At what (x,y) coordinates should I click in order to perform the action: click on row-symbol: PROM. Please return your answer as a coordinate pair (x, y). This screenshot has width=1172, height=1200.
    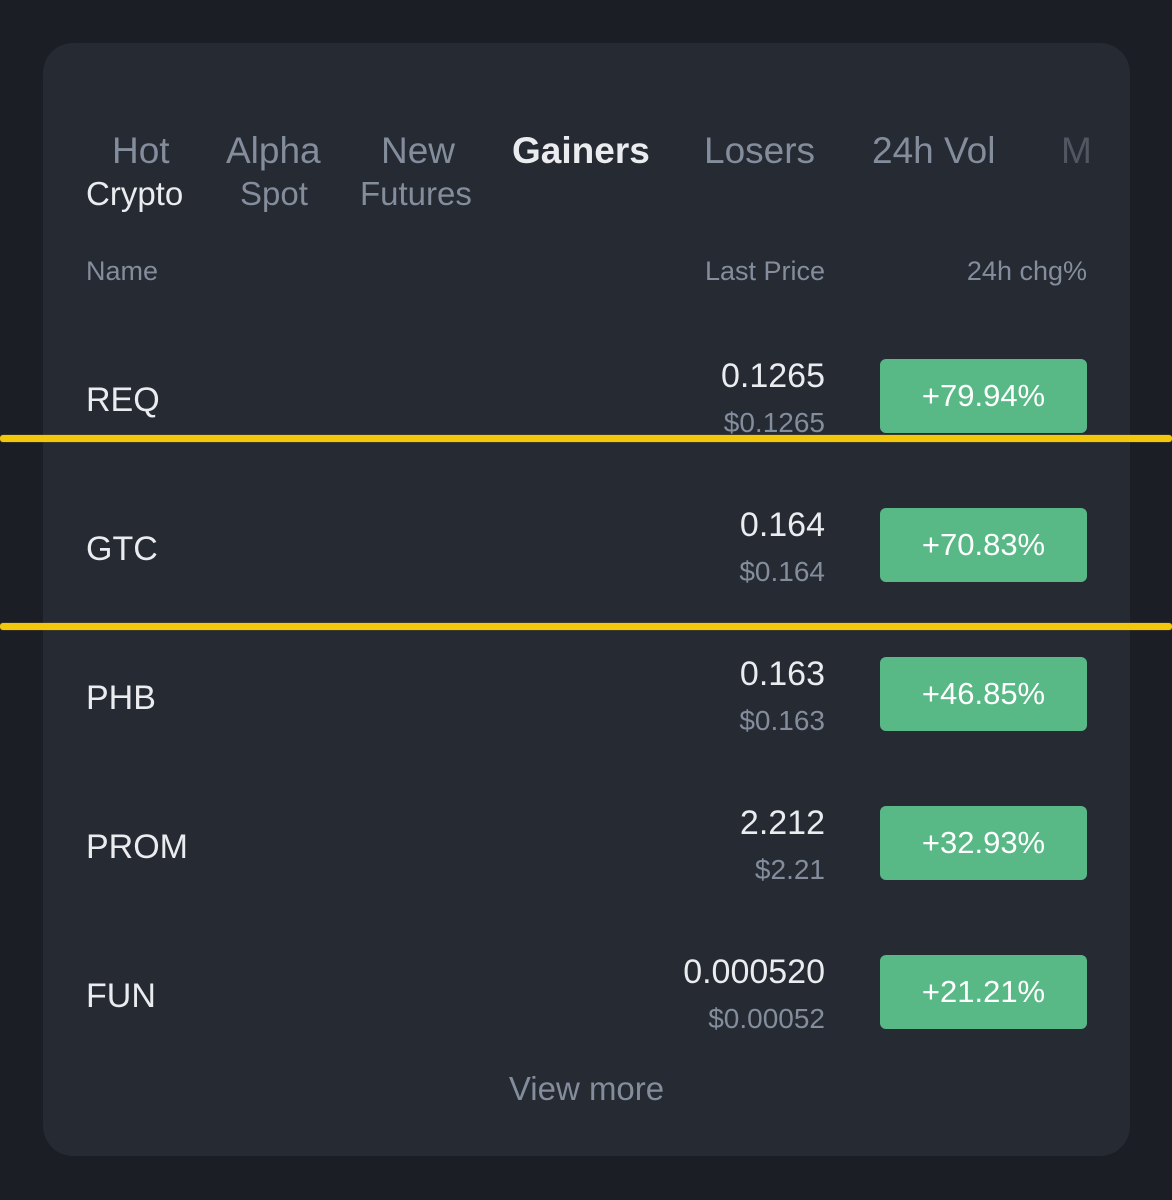
    Looking at the image, I should click on (137, 847).